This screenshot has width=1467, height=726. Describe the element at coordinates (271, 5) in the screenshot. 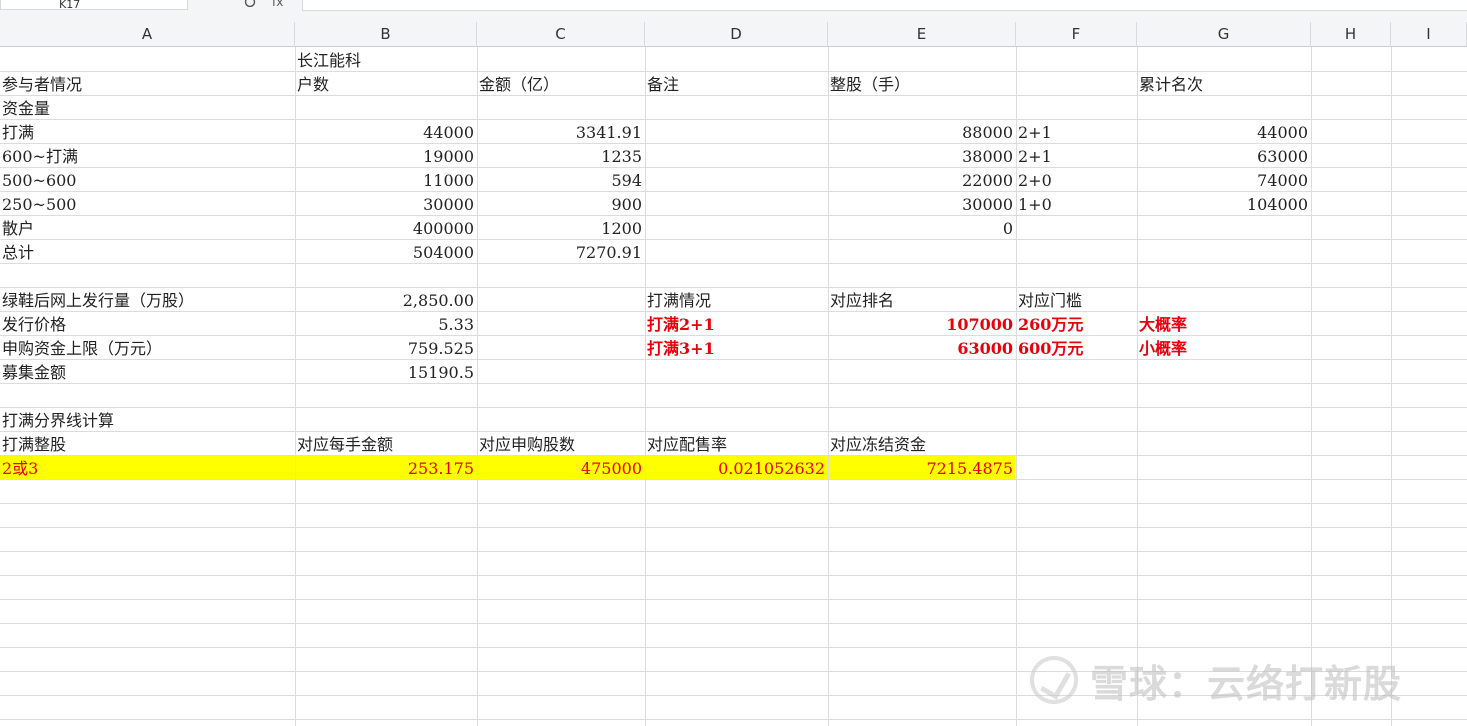

I see `fx-area: fx` at that location.